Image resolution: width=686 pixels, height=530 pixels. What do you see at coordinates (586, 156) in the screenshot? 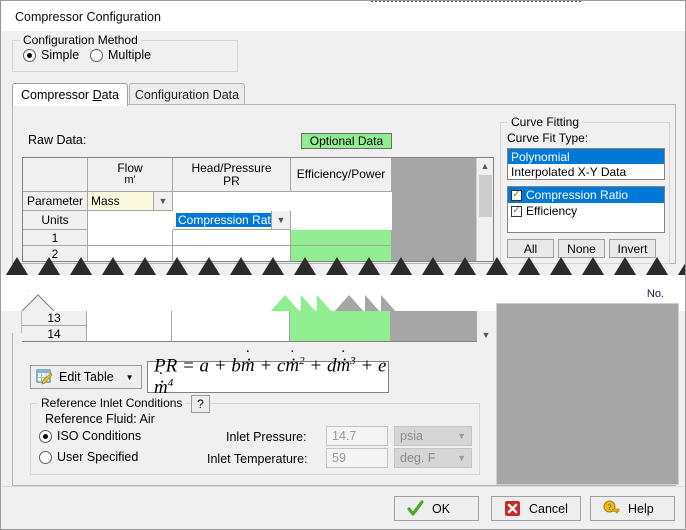
I see `curve-fit-type-option-polynomial: Polynomial` at bounding box center [586, 156].